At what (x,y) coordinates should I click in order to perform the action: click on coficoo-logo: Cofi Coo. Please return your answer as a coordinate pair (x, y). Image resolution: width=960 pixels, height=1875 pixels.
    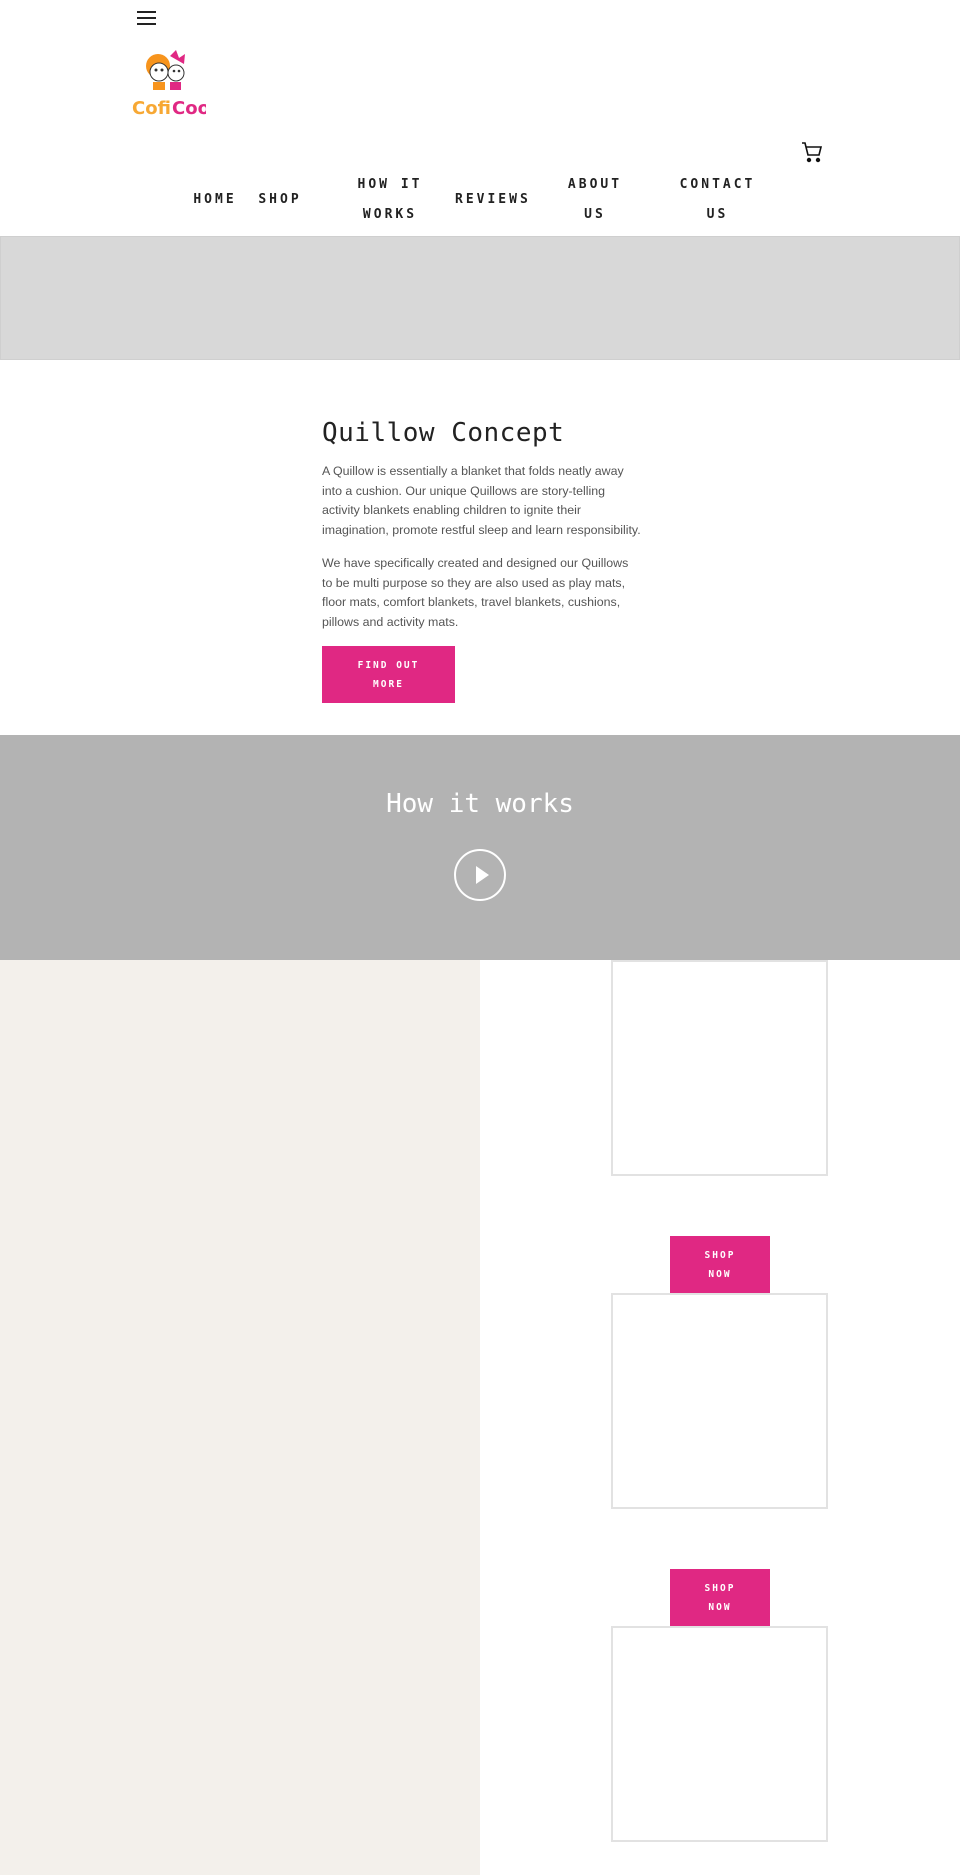
    Looking at the image, I should click on (170, 84).